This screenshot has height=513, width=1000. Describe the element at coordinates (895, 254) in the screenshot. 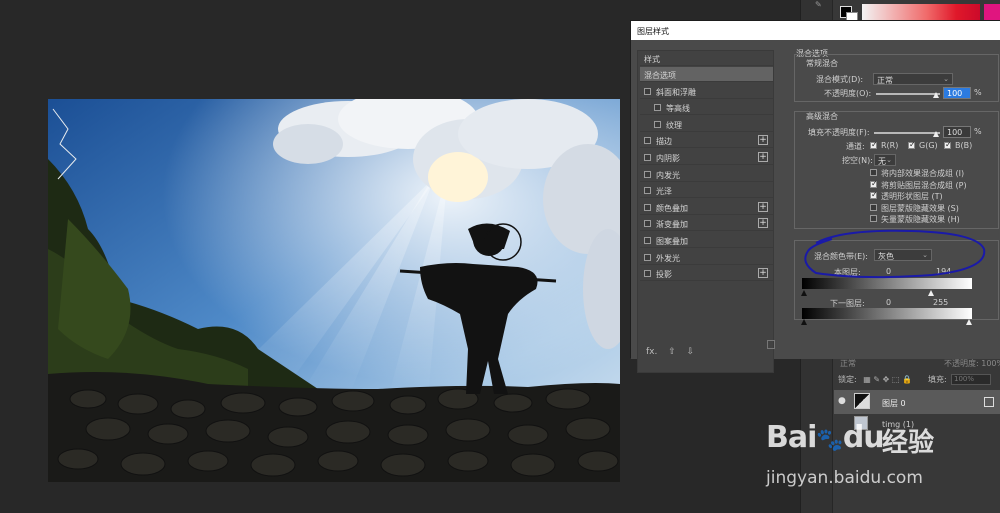

I see `annotation-circle` at that location.